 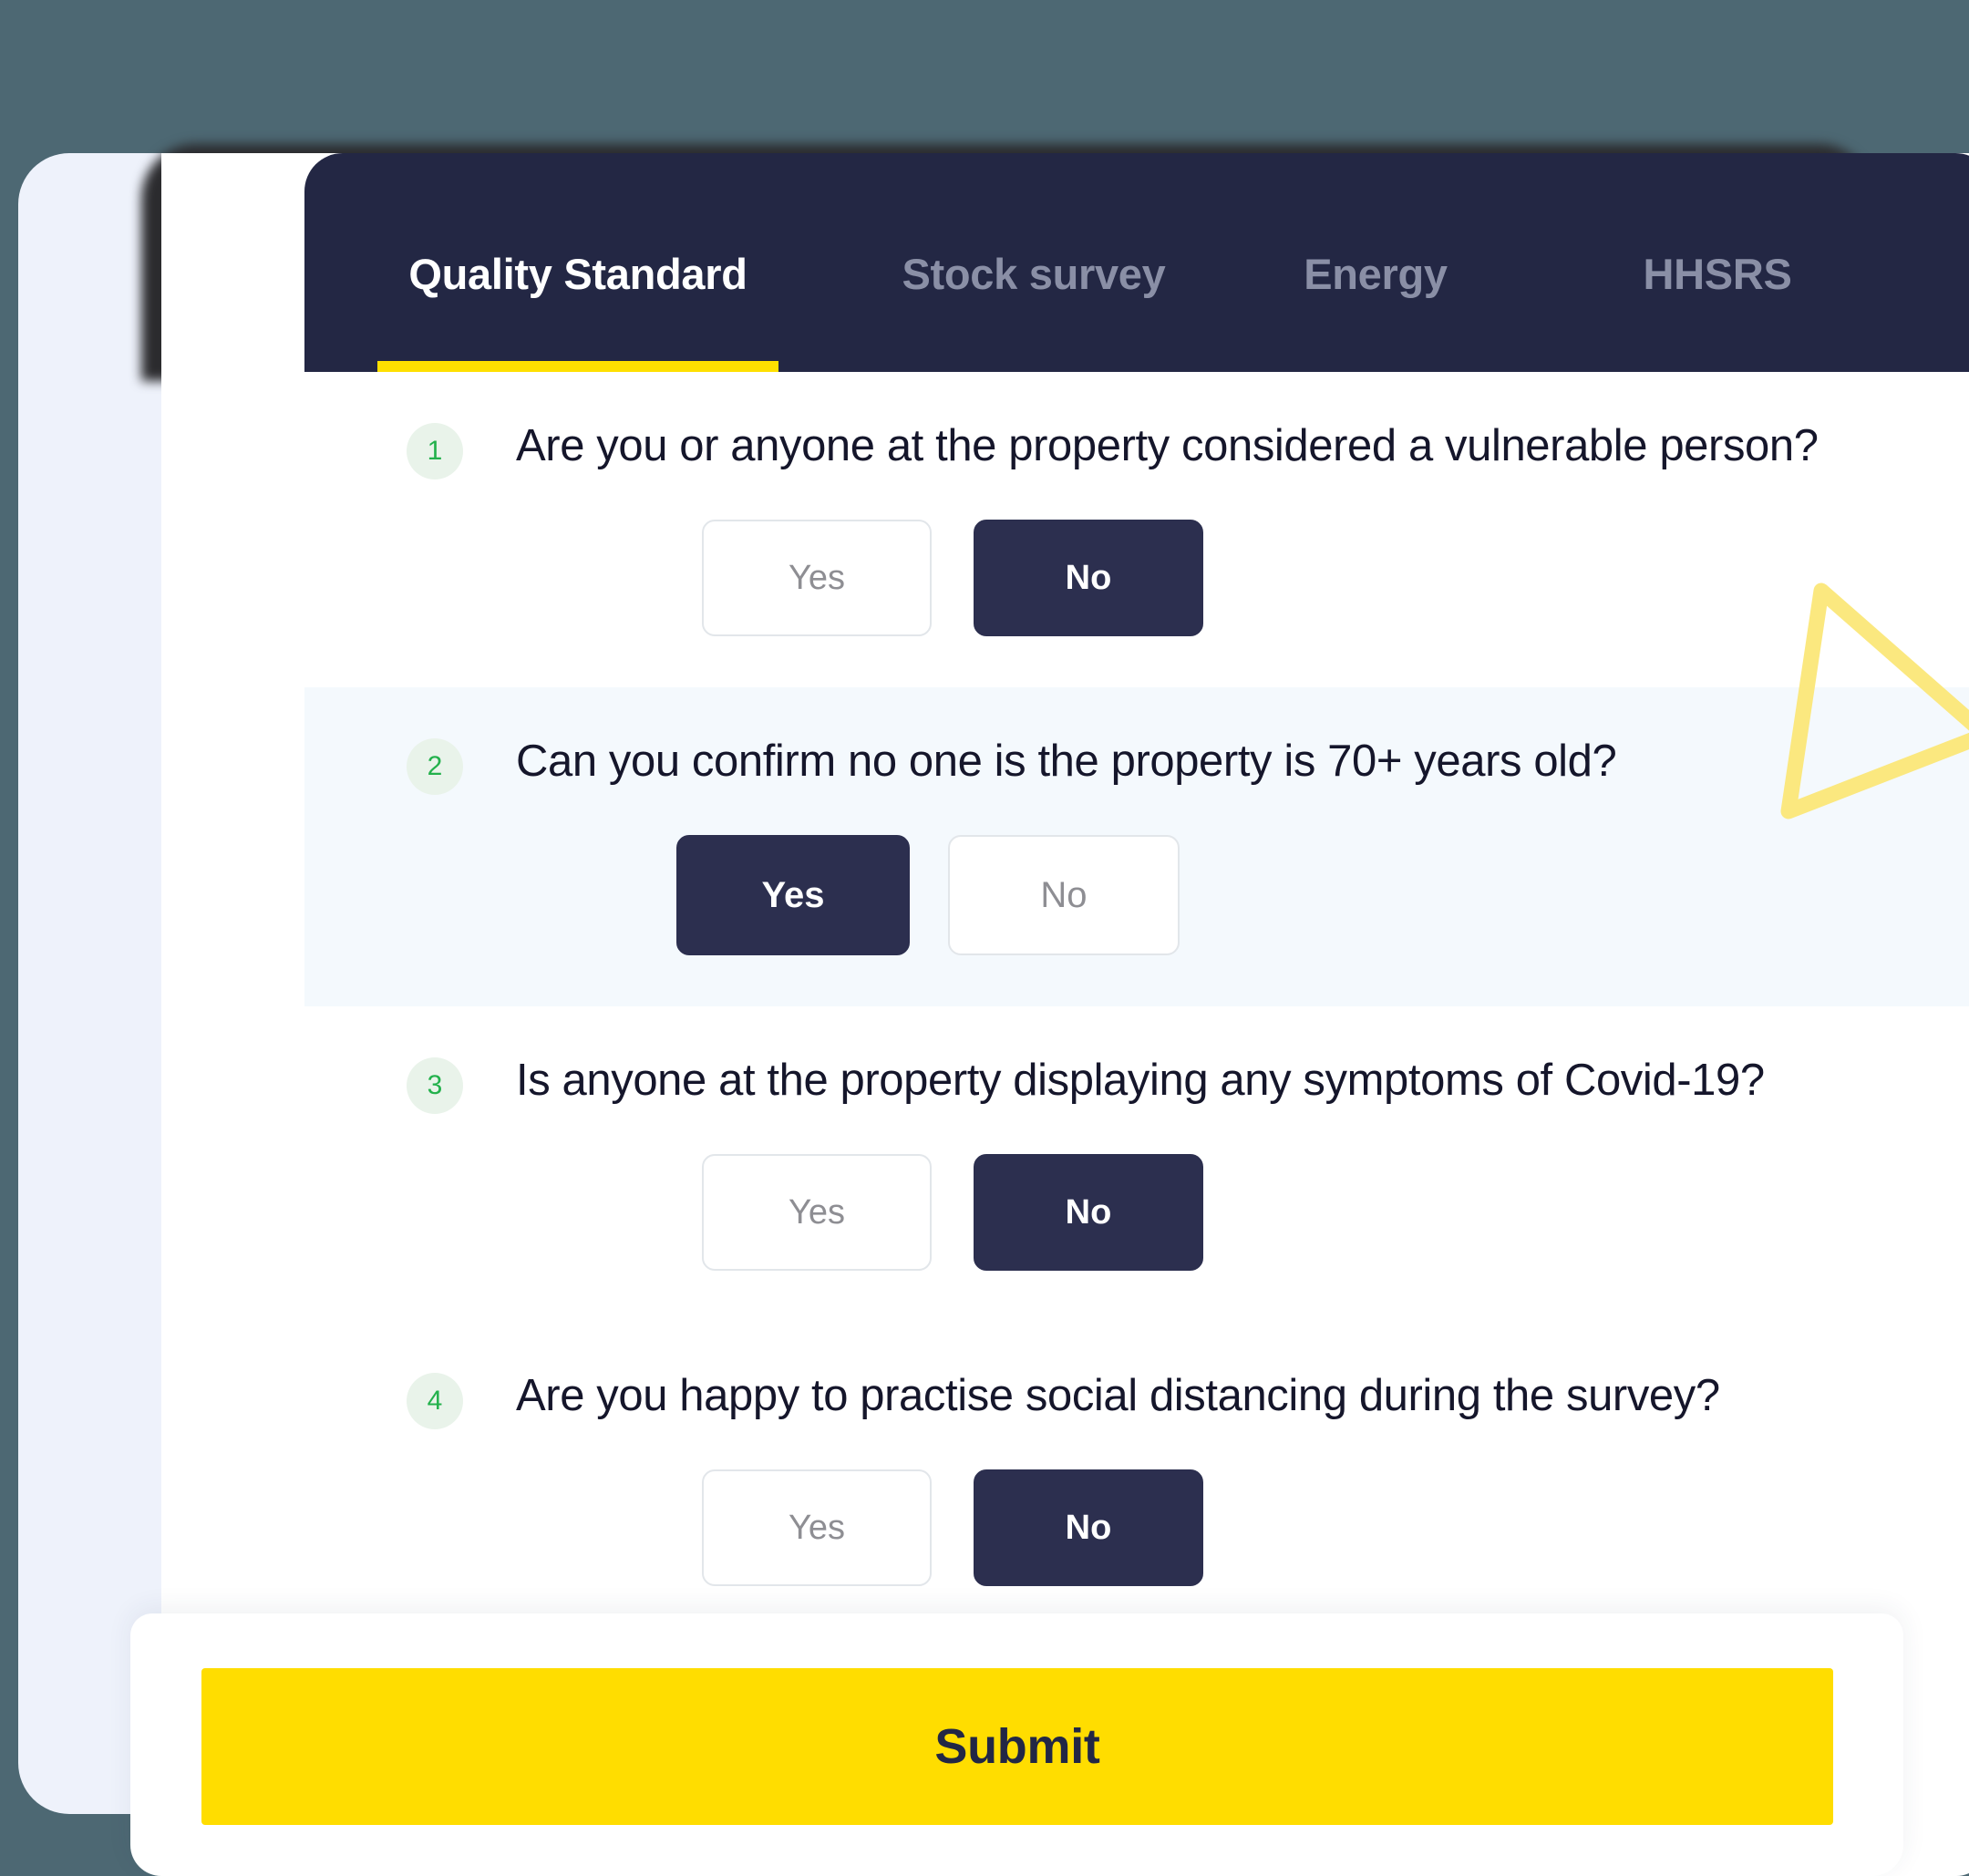 I want to click on tab-label: Stock survey, so click(x=1034, y=273).